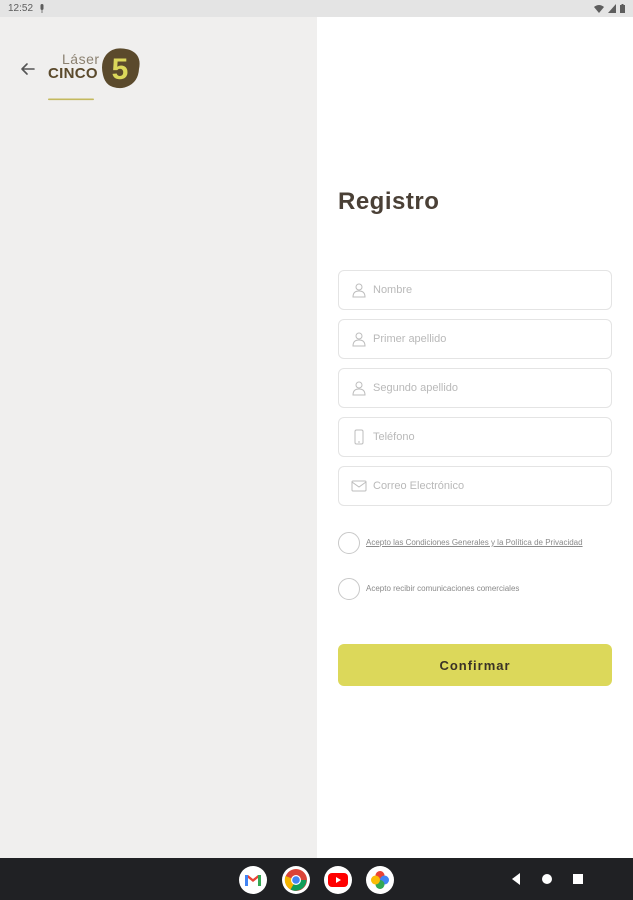 The width and height of the screenshot is (633, 900). What do you see at coordinates (622, 8) in the screenshot?
I see `battery-icon` at bounding box center [622, 8].